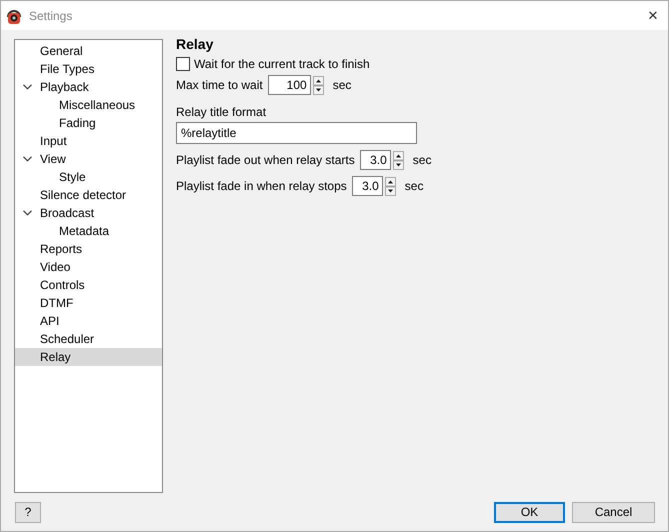 The width and height of the screenshot is (669, 532). Describe the element at coordinates (88, 87) in the screenshot. I see `tree-item: Playback` at that location.